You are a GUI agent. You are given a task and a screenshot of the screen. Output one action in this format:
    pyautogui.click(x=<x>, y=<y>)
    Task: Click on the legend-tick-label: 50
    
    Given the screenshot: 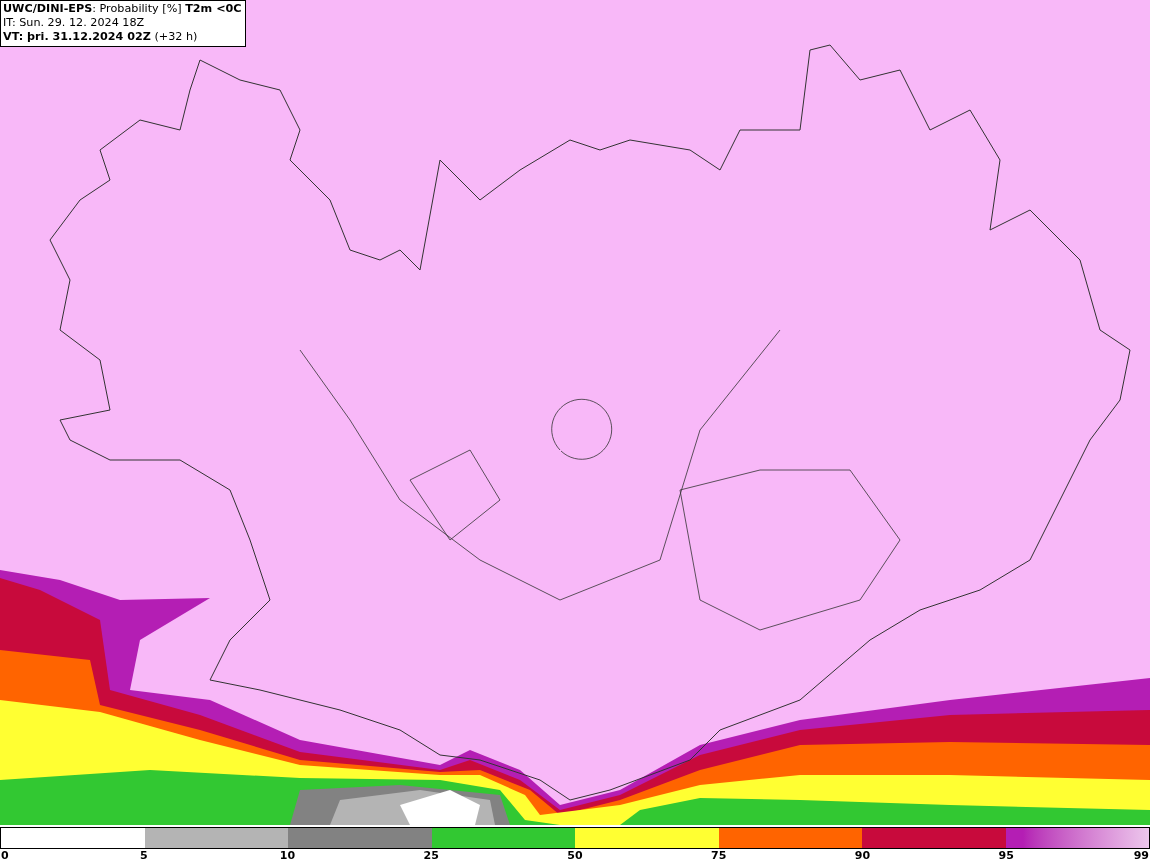 What is the action you would take?
    pyautogui.click(x=575, y=856)
    